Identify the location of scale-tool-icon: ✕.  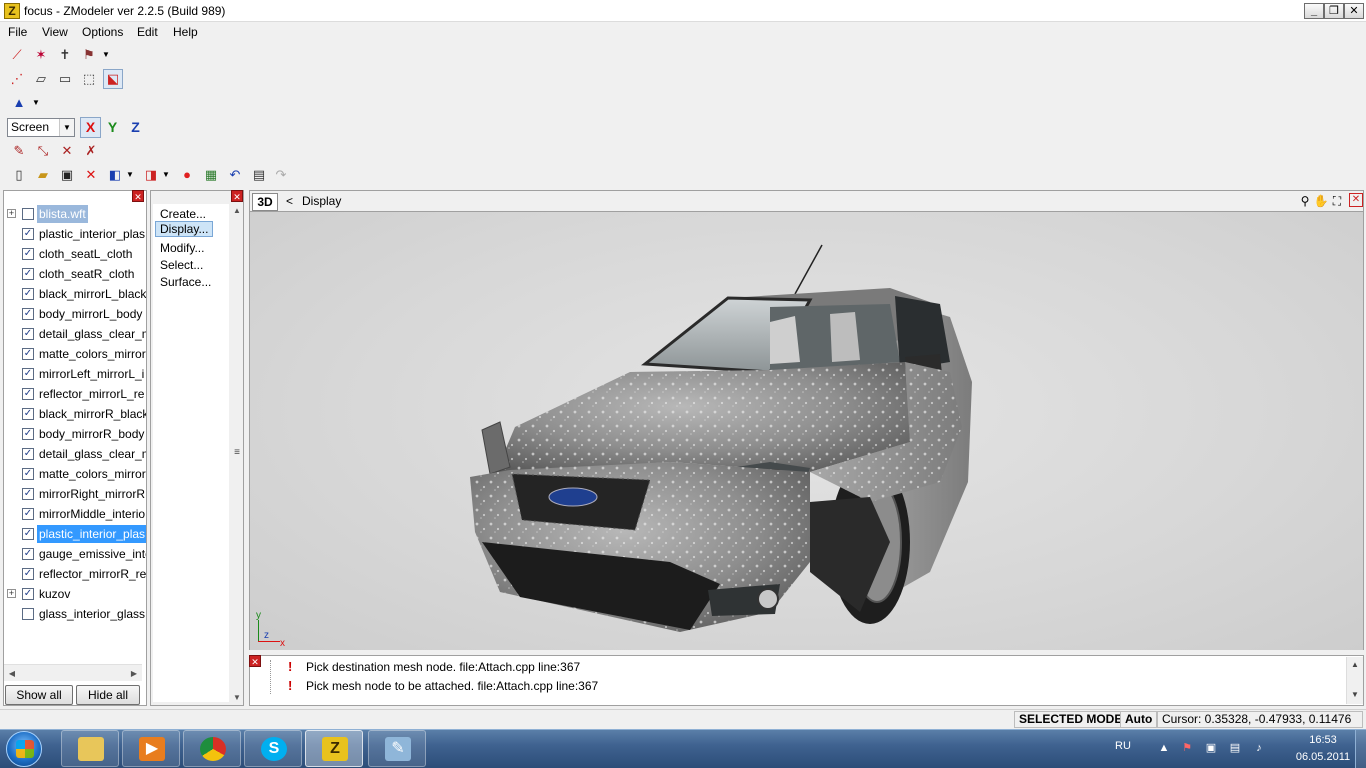
(67, 151).